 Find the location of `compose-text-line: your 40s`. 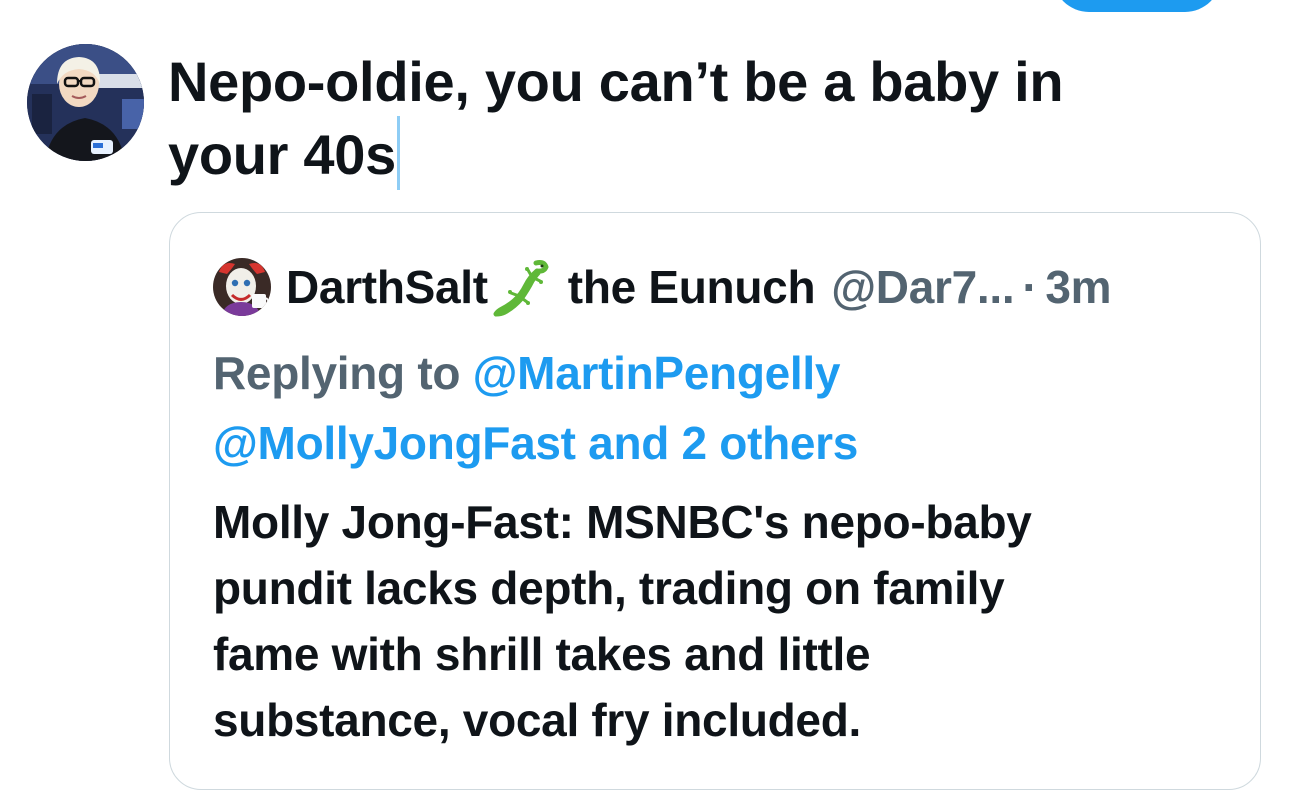

compose-text-line: your 40s is located at coordinates (698, 153).